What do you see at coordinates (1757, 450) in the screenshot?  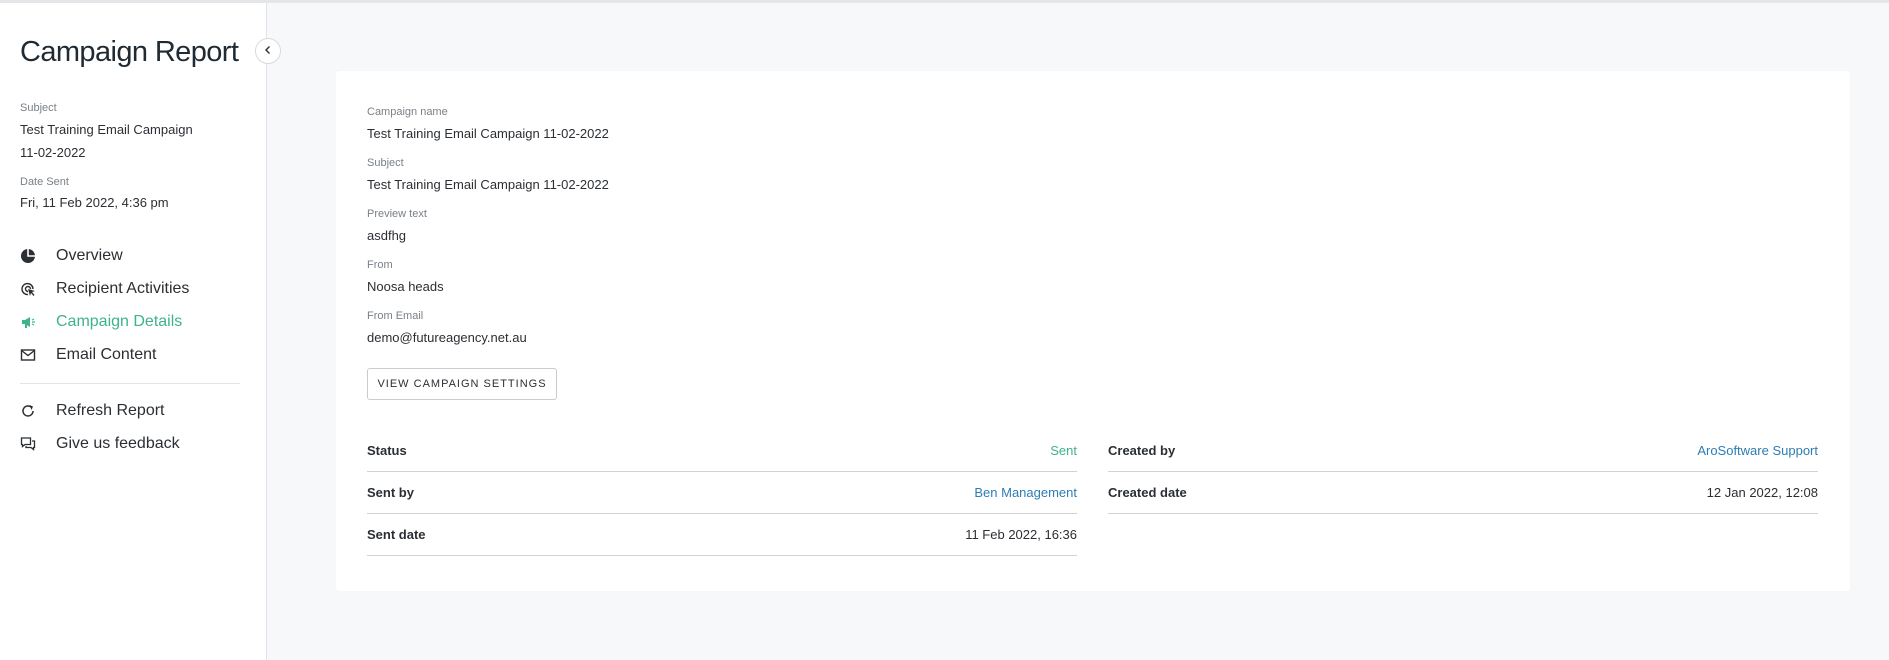 I see `created-by-link: AroSoftware Support` at bounding box center [1757, 450].